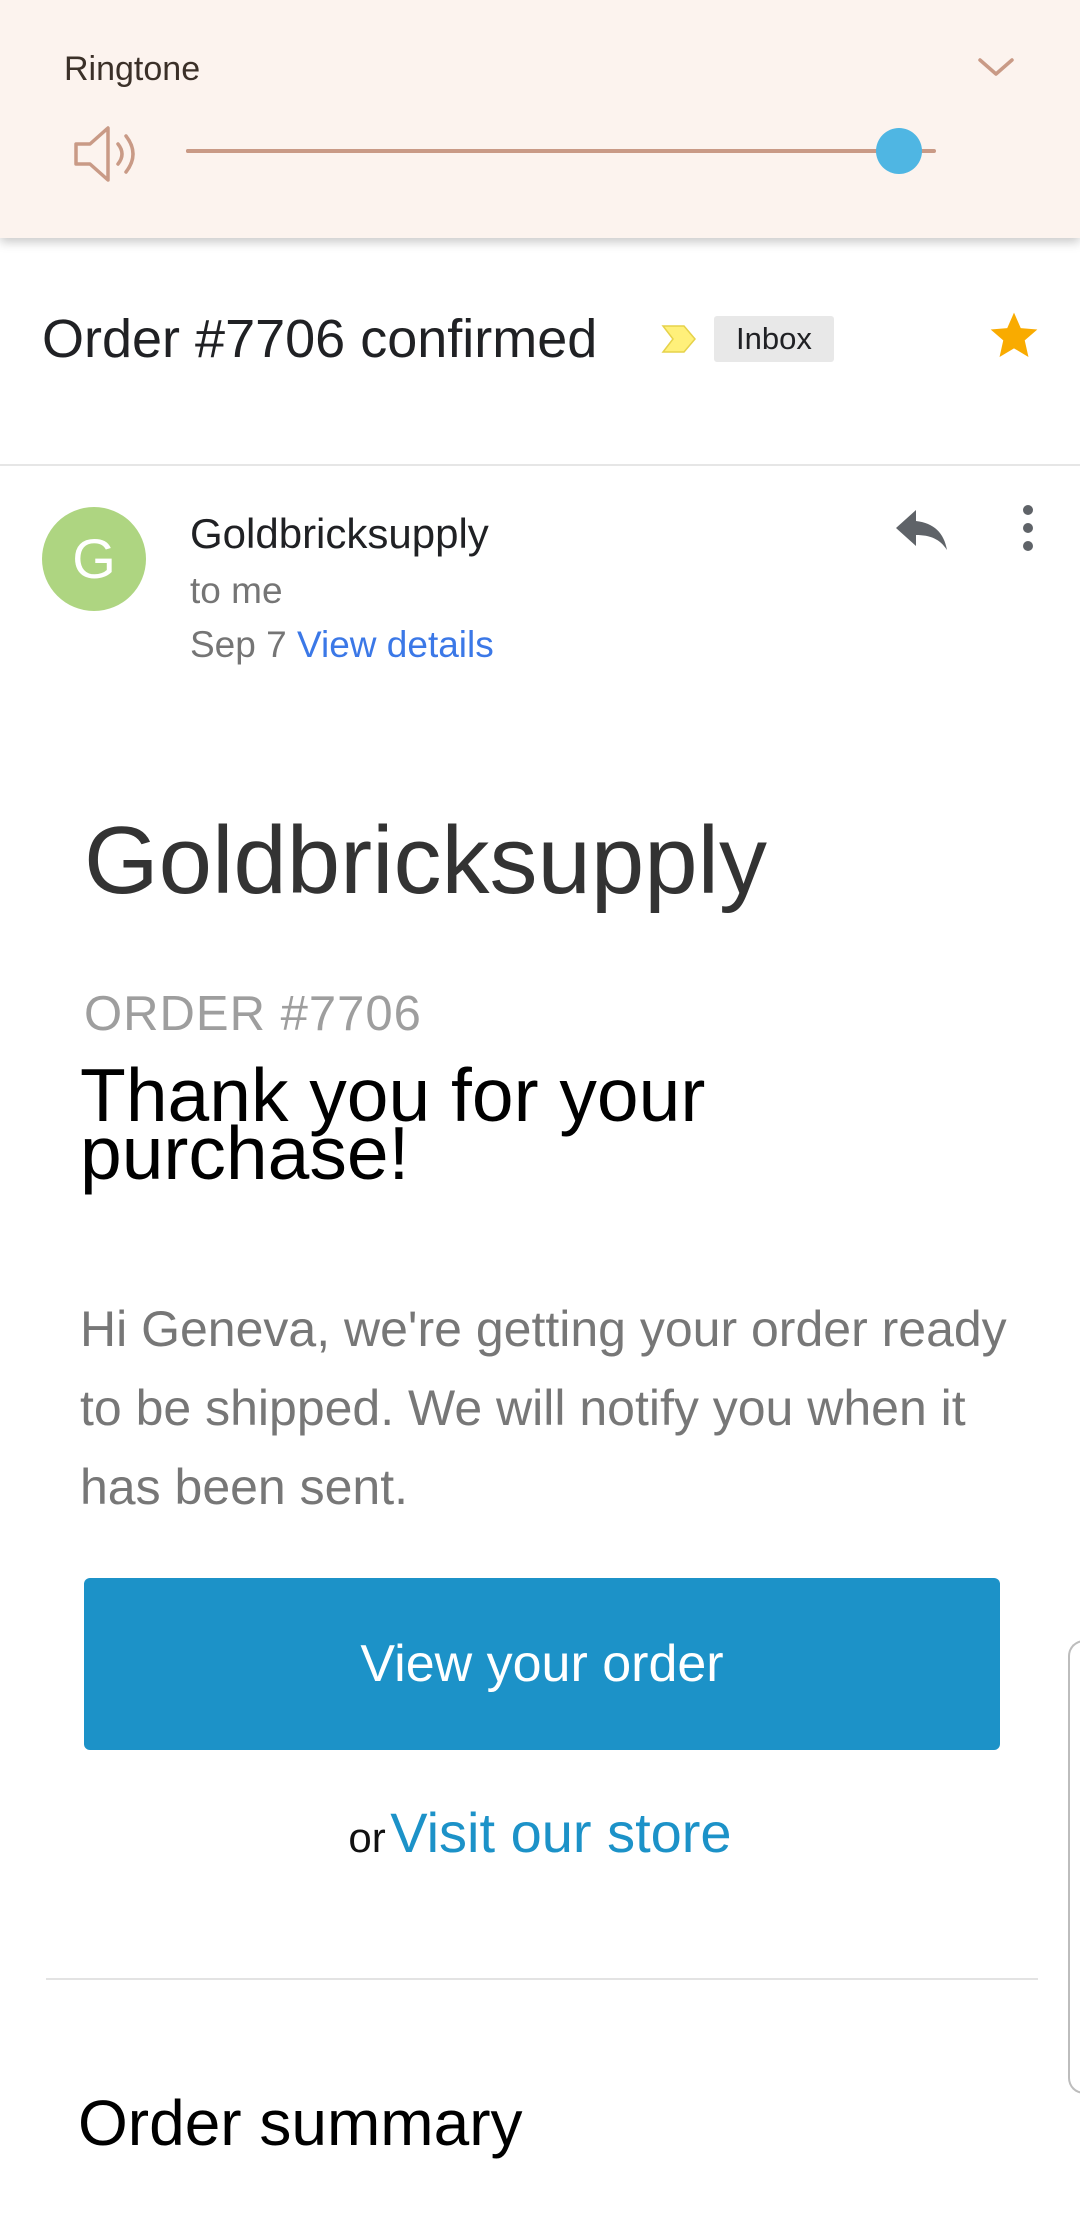 The height and width of the screenshot is (2220, 1080). What do you see at coordinates (94, 559) in the screenshot?
I see `avatar: G` at bounding box center [94, 559].